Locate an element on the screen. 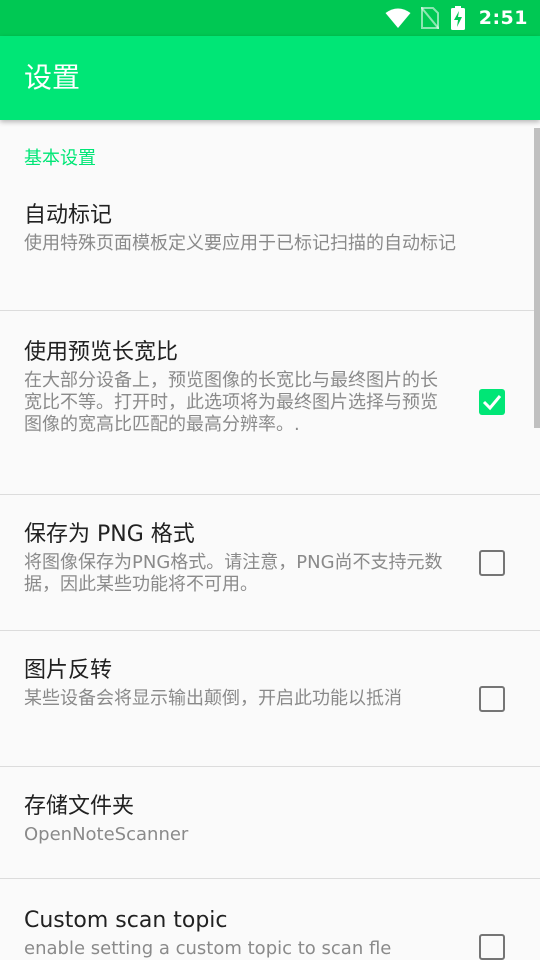 The height and width of the screenshot is (960, 540). pref-flip-image: 图片反转 某些设备会将显示输出颠倒，开启此功能以抵消 is located at coordinates (270, 699).